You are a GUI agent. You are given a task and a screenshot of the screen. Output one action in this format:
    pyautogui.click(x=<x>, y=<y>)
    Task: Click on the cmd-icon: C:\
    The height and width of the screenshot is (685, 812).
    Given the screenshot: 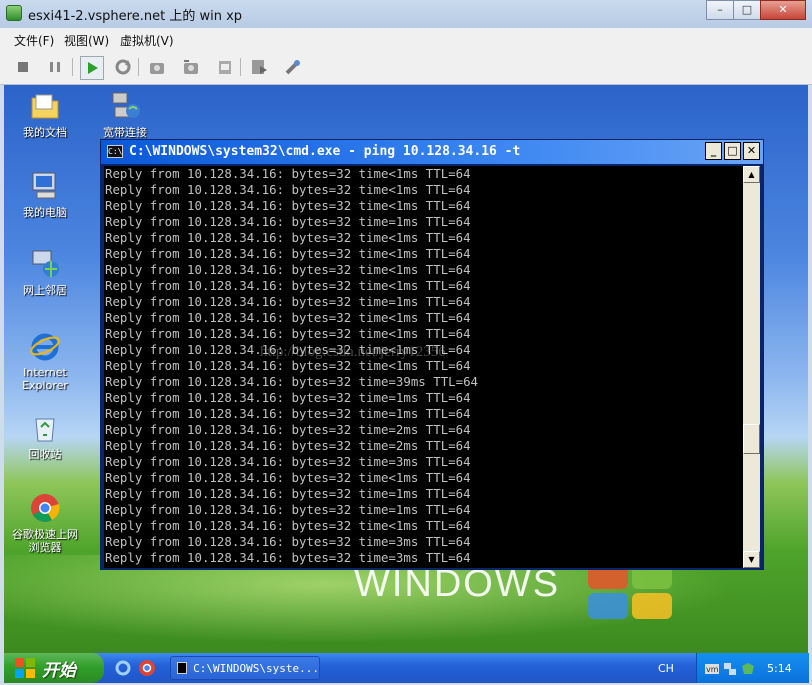 What is the action you would take?
    pyautogui.click(x=115, y=151)
    